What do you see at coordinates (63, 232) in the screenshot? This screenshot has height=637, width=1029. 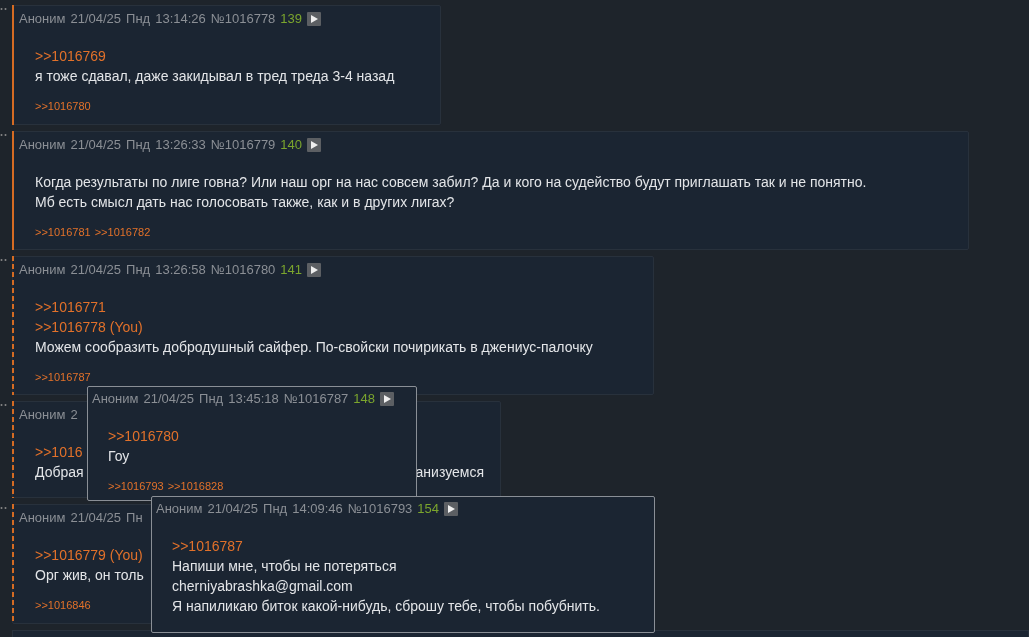 I see `backlink: >>1016781` at bounding box center [63, 232].